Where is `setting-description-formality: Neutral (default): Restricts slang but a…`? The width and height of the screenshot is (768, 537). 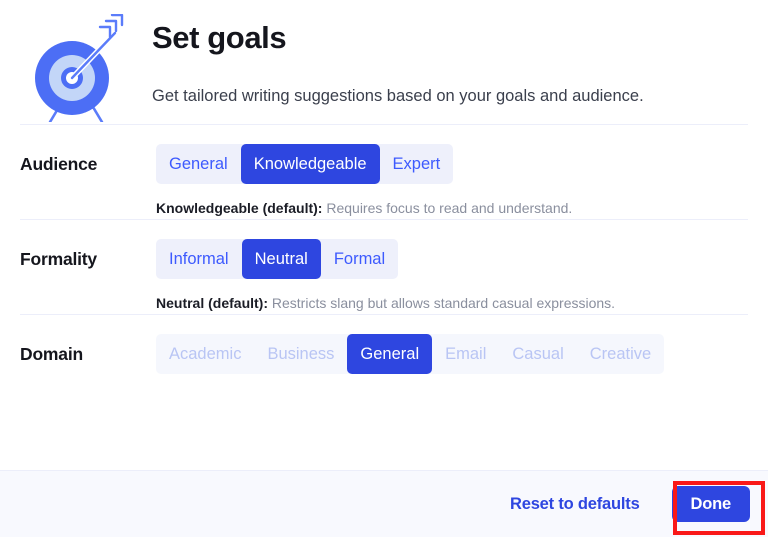 setting-description-formality: Neutral (default): Restricts slang but a… is located at coordinates (452, 296).